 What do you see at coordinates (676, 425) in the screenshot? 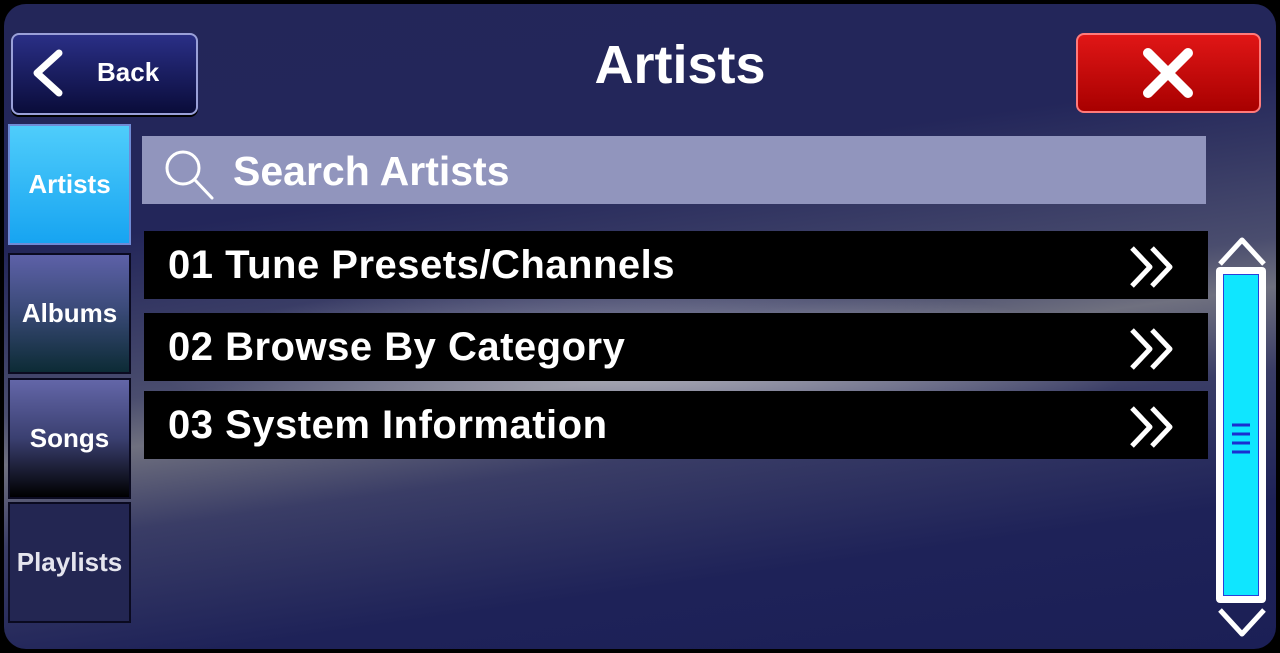
I see `list-item: 03 System Information` at bounding box center [676, 425].